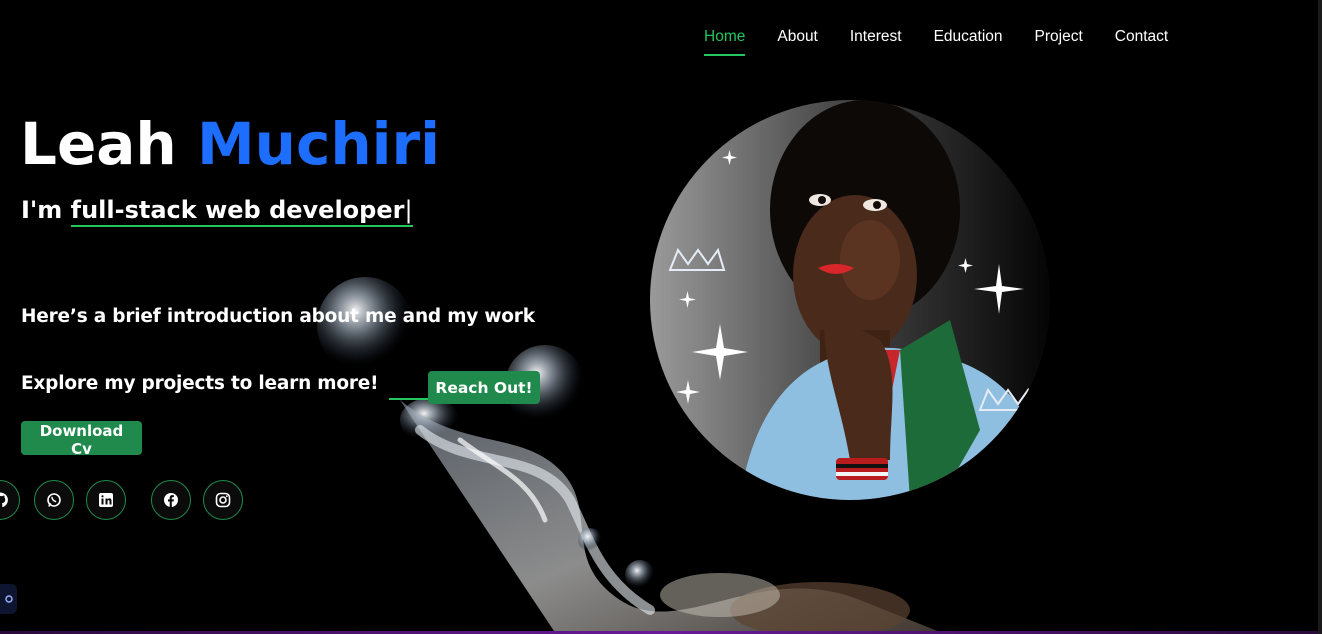 The height and width of the screenshot is (634, 1322). Describe the element at coordinates (1141, 40) in the screenshot. I see `nav-contact: Contact` at that location.